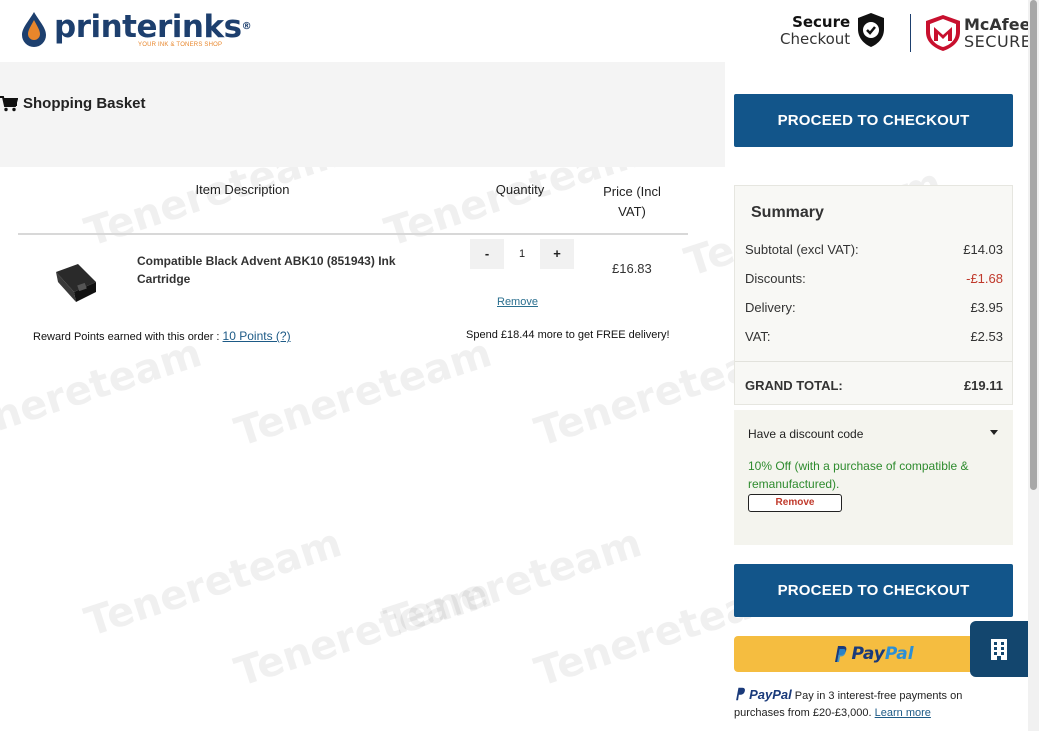 The width and height of the screenshot is (1039, 731). Describe the element at coordinates (632, 268) in the screenshot. I see `item-price: £16.83` at that location.